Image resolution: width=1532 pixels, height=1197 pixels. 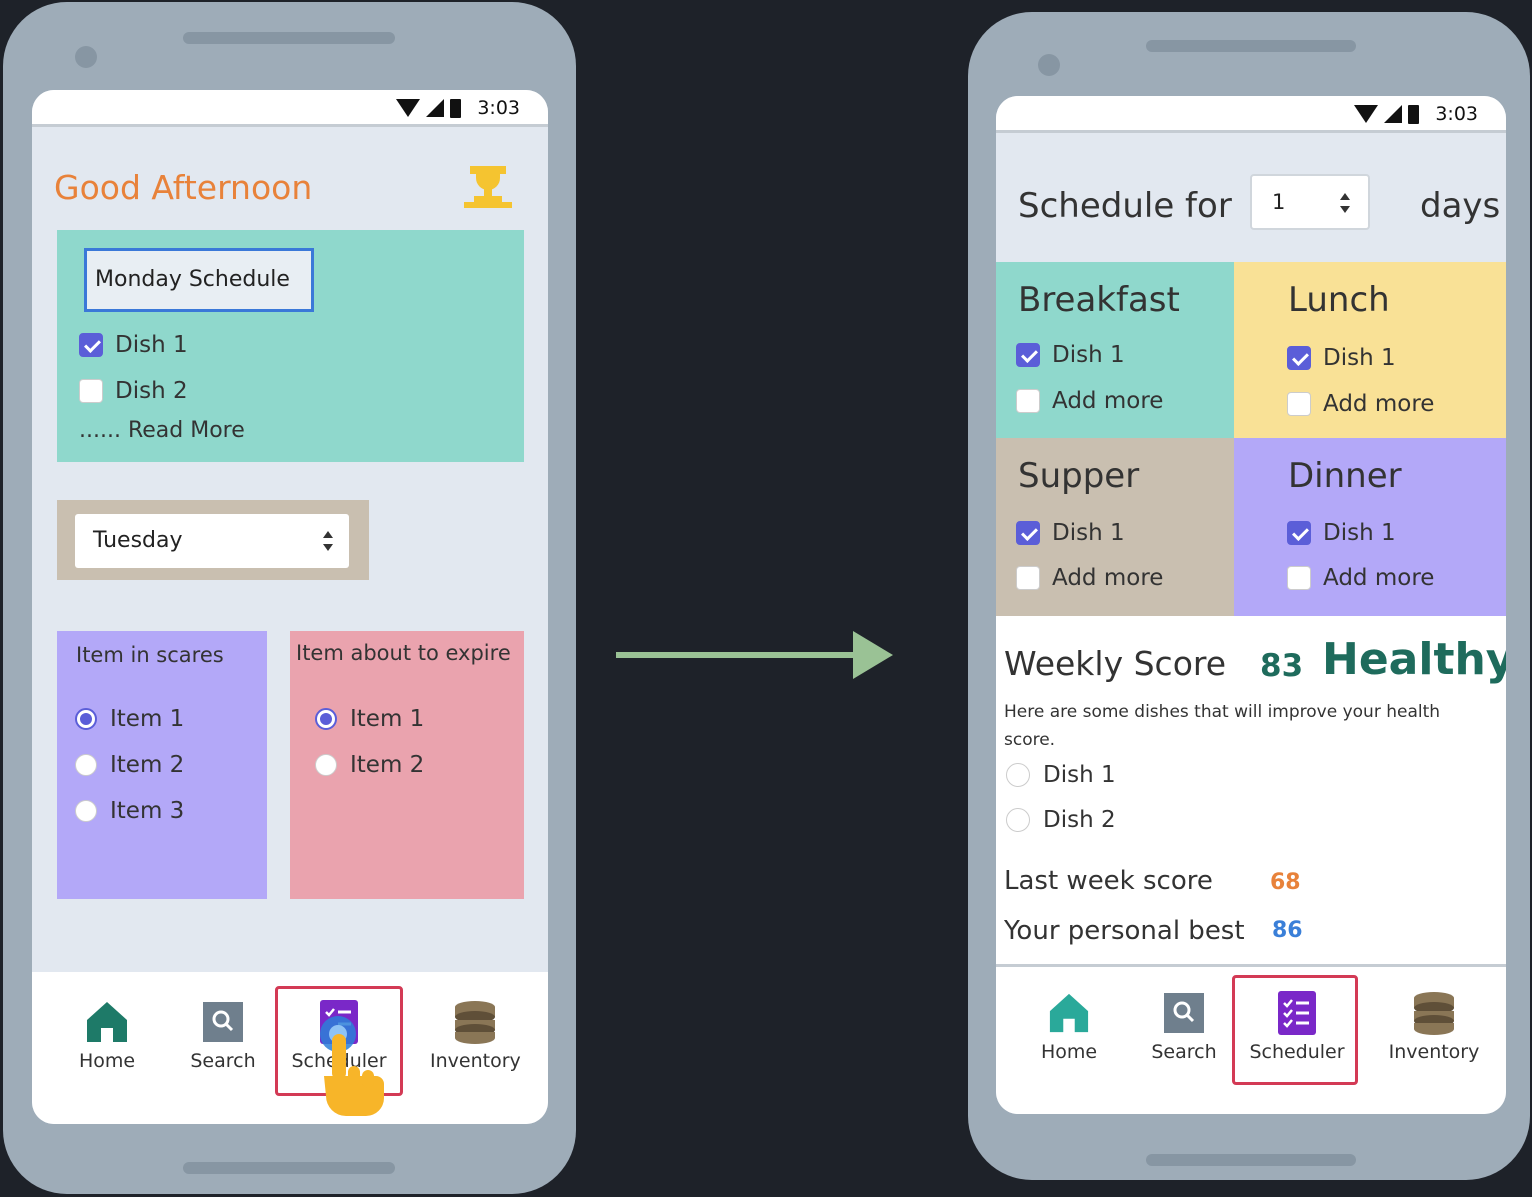 I want to click on days-number-value: 1, so click(x=1279, y=202).